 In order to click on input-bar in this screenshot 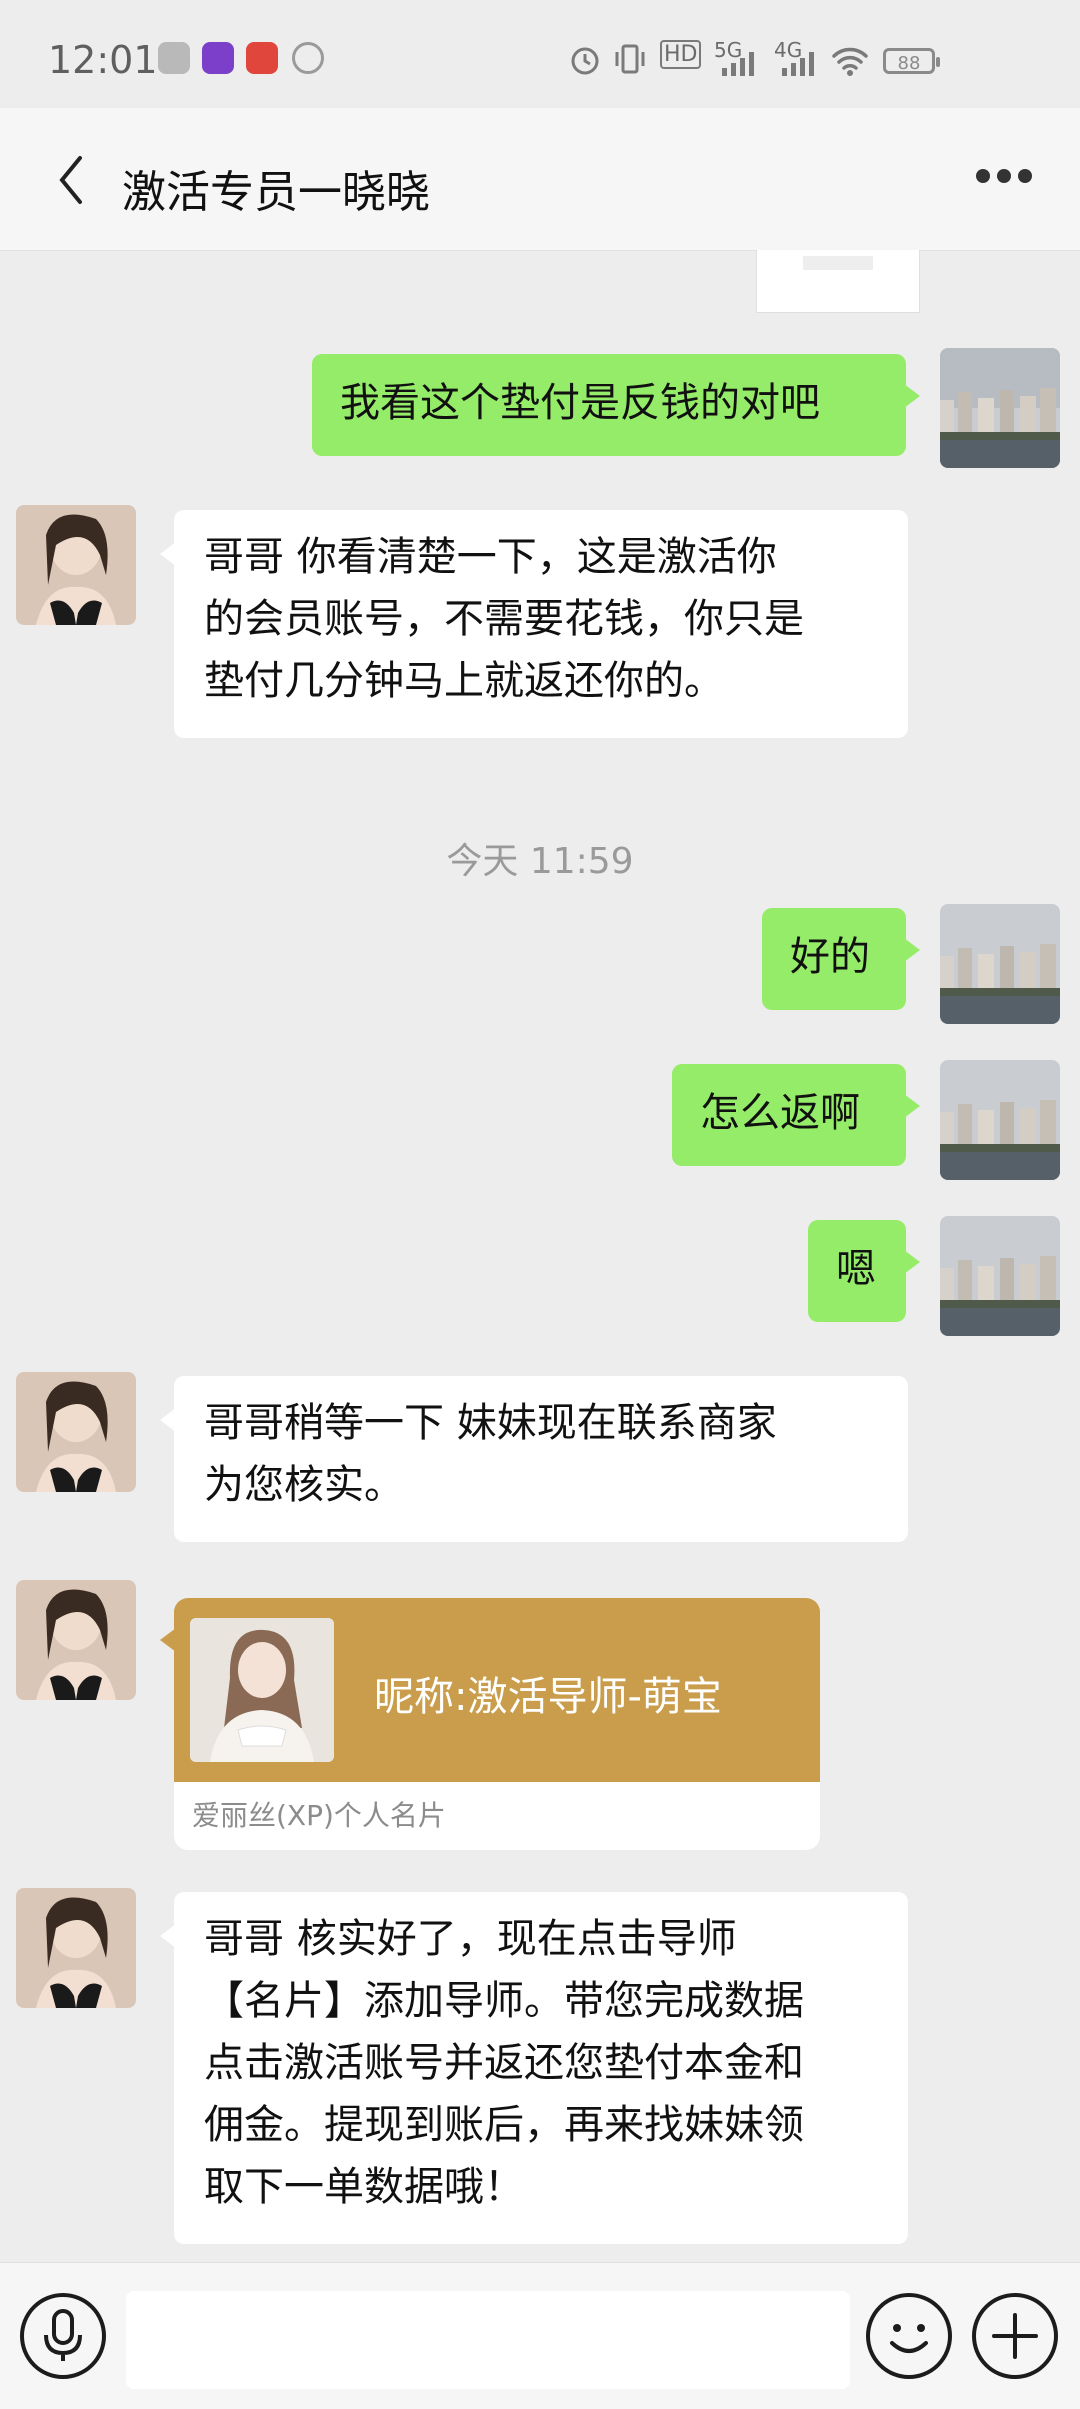, I will do `click(540, 2335)`.